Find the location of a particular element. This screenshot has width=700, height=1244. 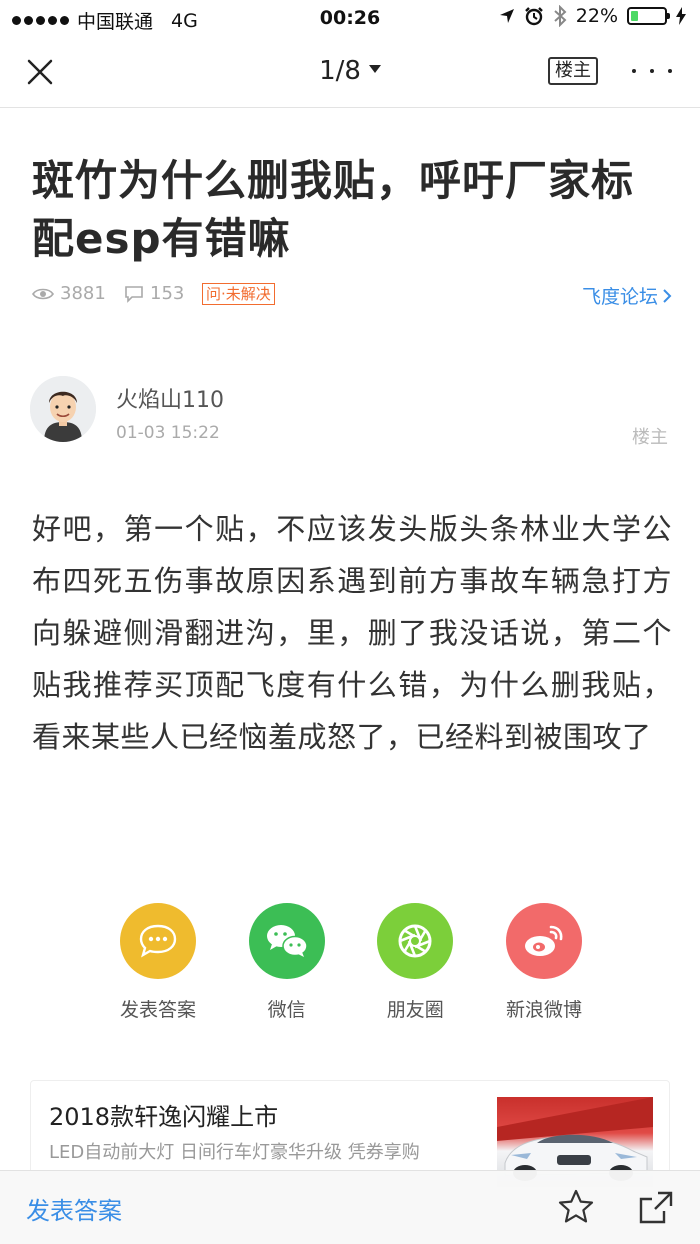

bottom-bar: 发表答案 is located at coordinates (350, 1207).